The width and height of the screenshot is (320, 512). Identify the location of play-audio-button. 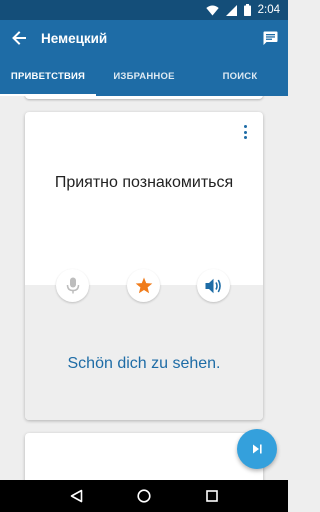
(213, 285).